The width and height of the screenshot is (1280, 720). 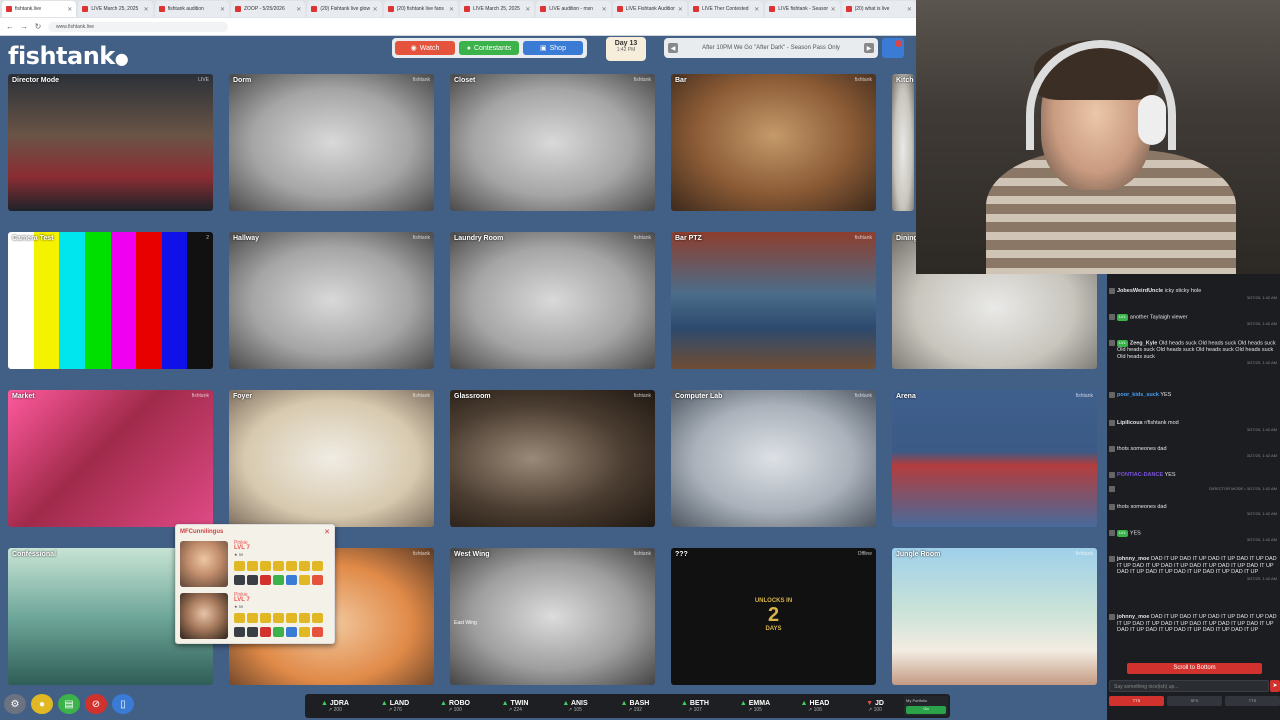 I want to click on chat-tab: SFX, so click(x=1194, y=701).